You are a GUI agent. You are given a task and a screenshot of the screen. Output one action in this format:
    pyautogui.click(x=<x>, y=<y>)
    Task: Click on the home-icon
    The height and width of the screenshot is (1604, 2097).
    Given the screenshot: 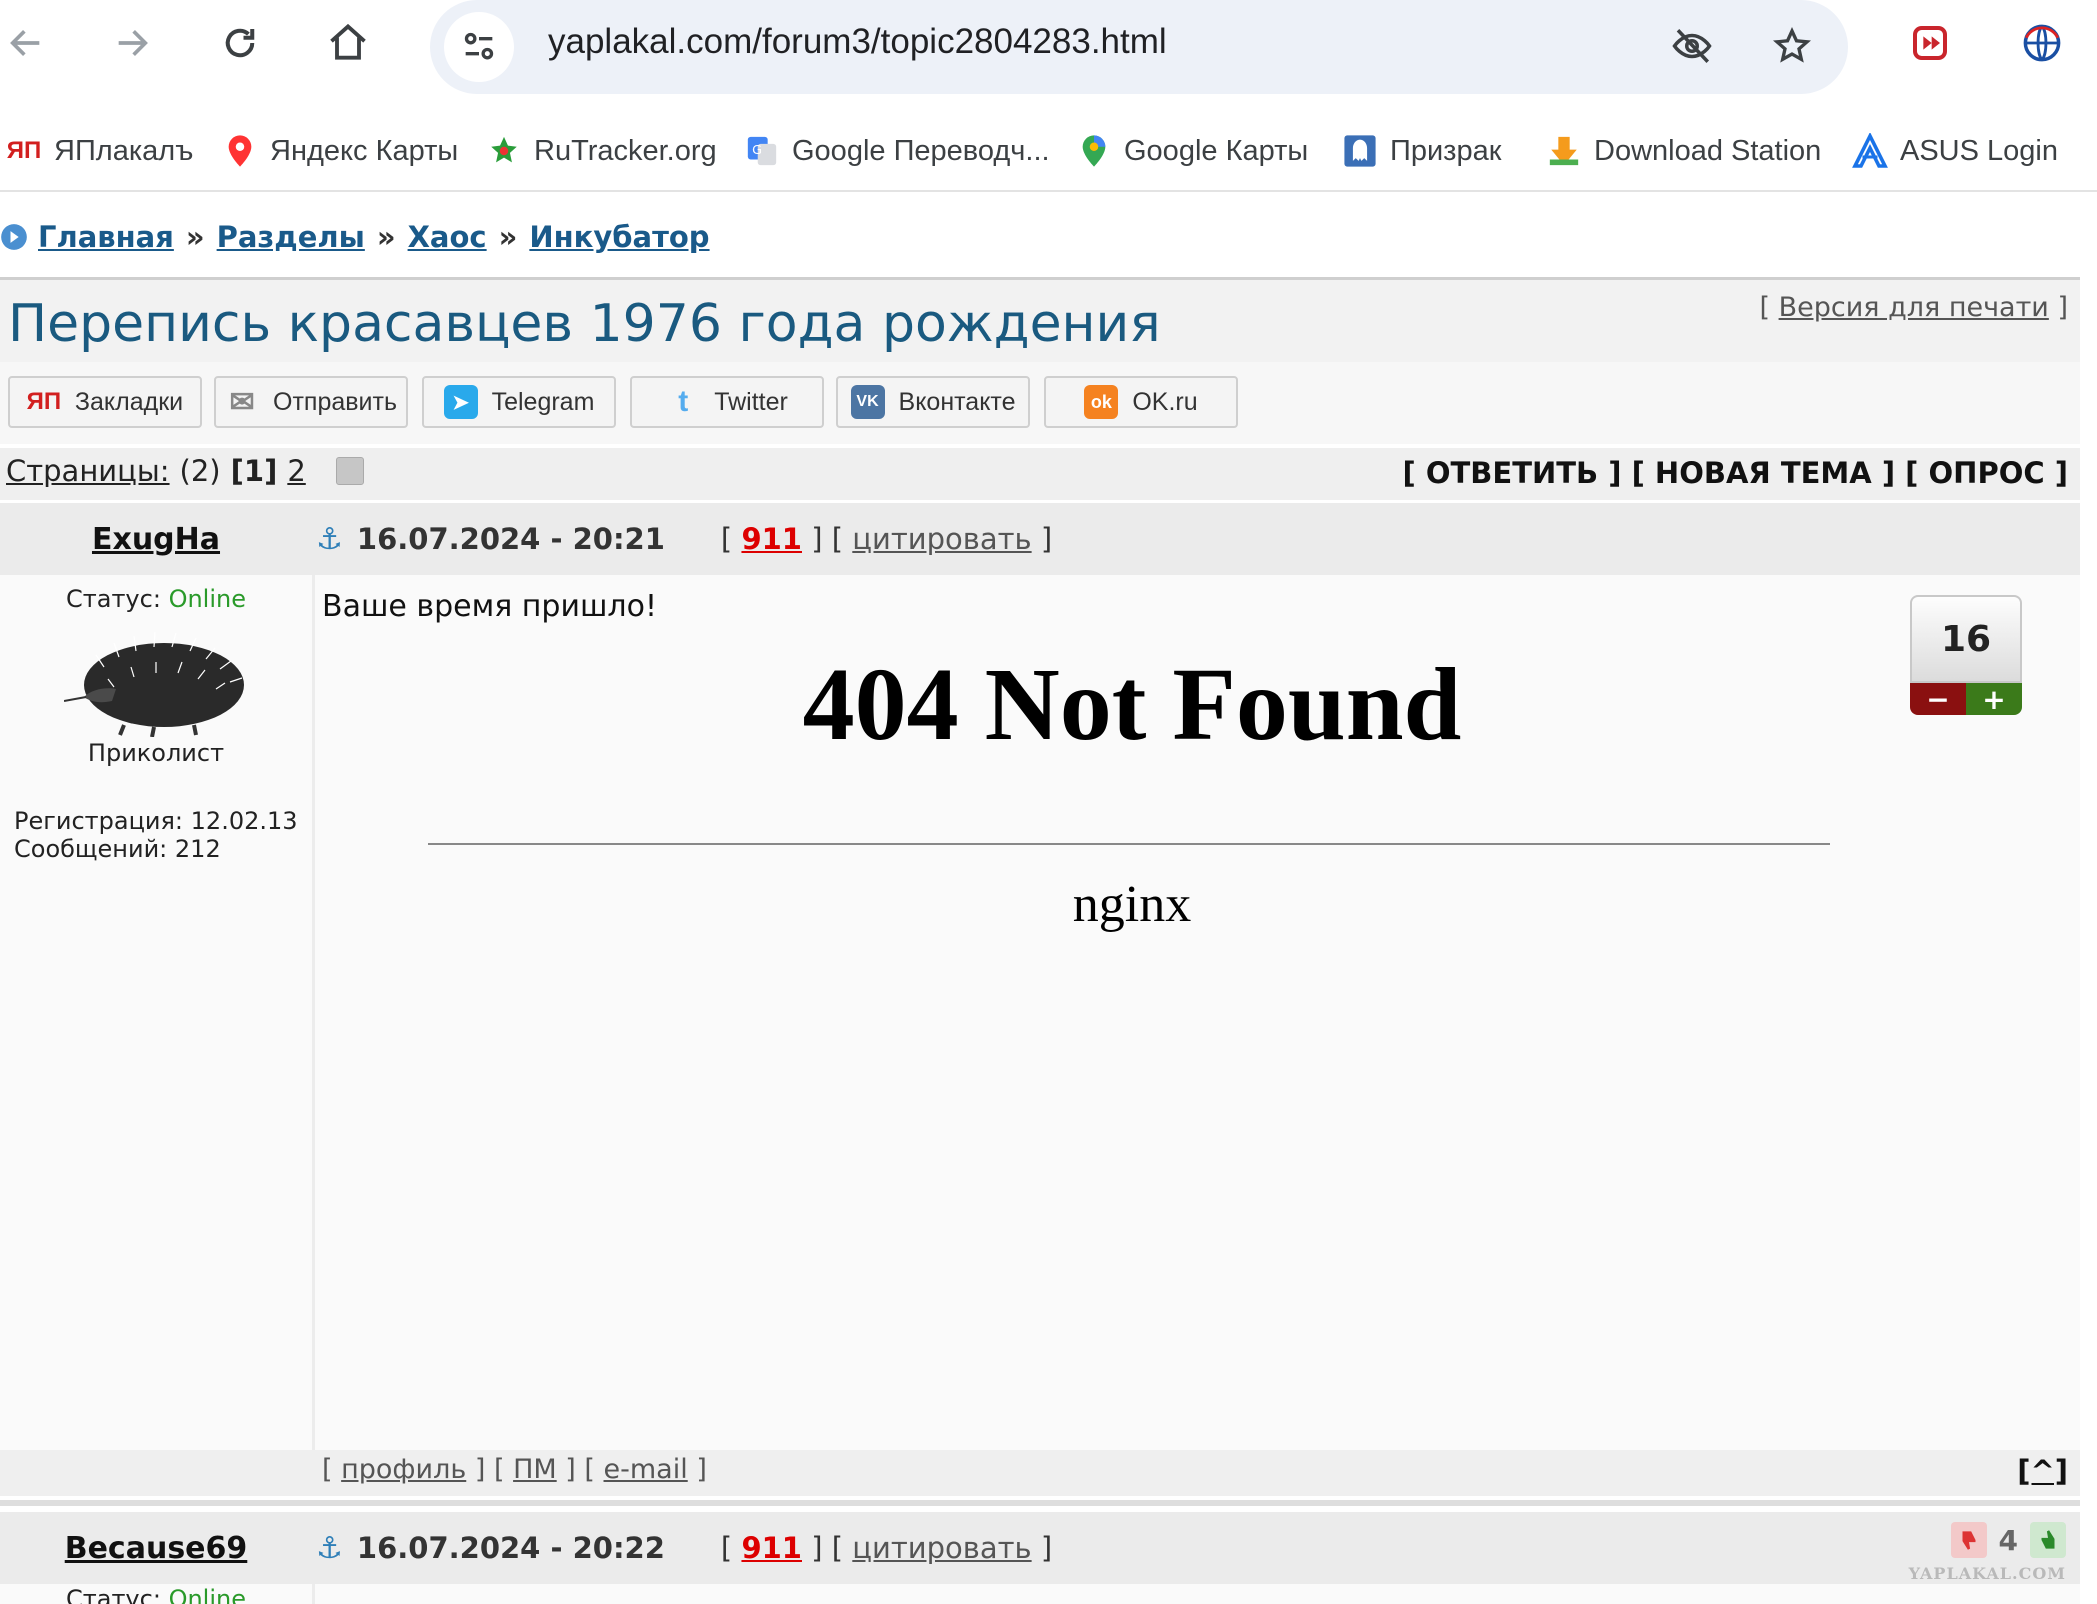 What is the action you would take?
    pyautogui.click(x=348, y=43)
    